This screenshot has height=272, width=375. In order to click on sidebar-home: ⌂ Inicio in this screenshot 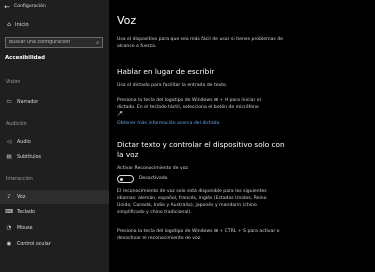, I will do `click(54, 24)`.